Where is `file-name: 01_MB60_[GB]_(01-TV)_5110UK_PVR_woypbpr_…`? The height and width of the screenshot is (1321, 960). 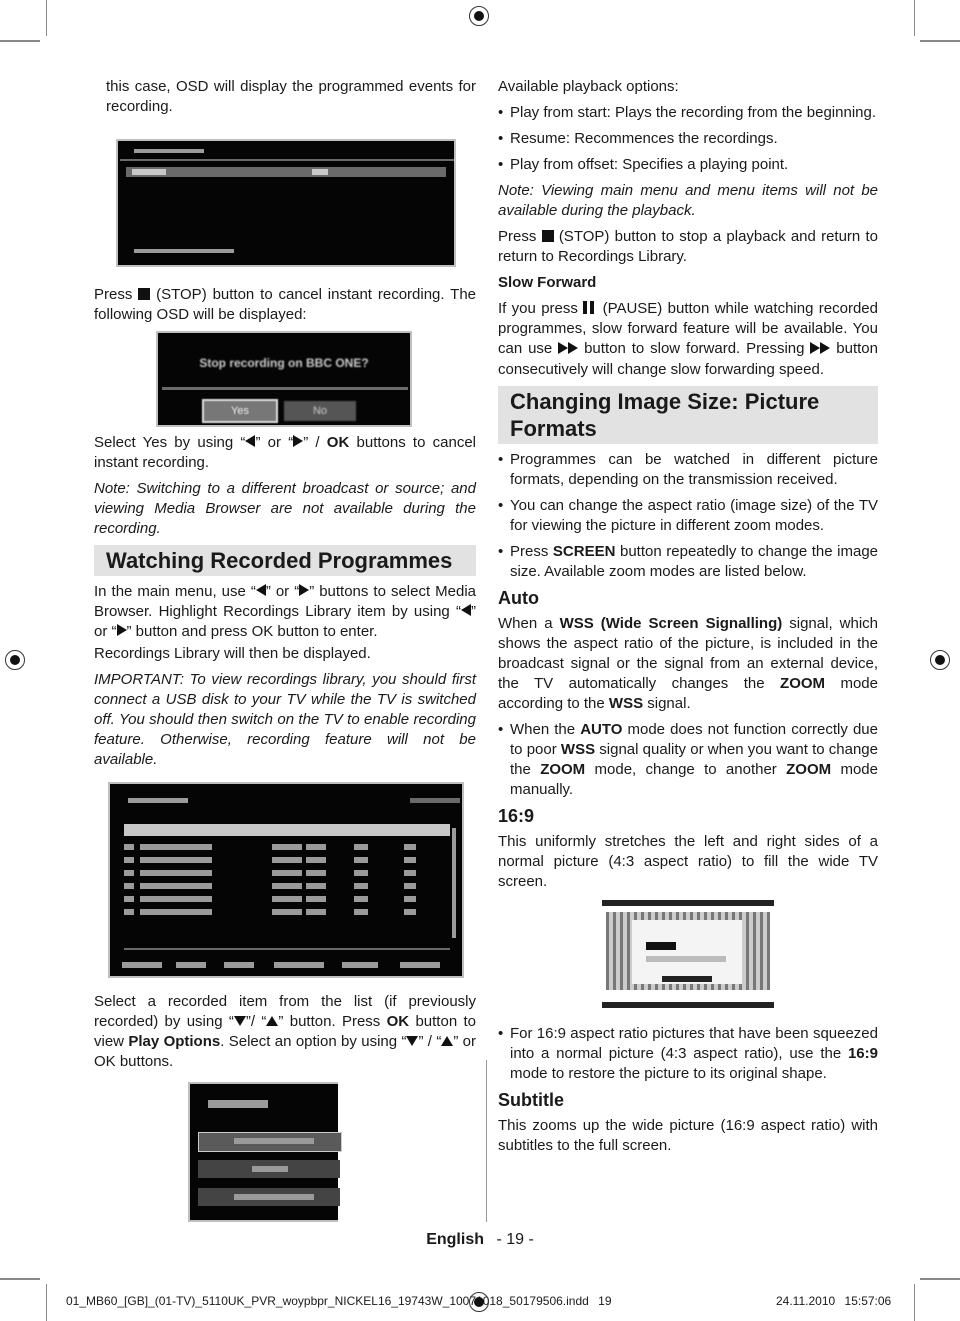 file-name: 01_MB60_[GB]_(01-TV)_5110UK_PVR_woypbpr_… is located at coordinates (327, 1301).